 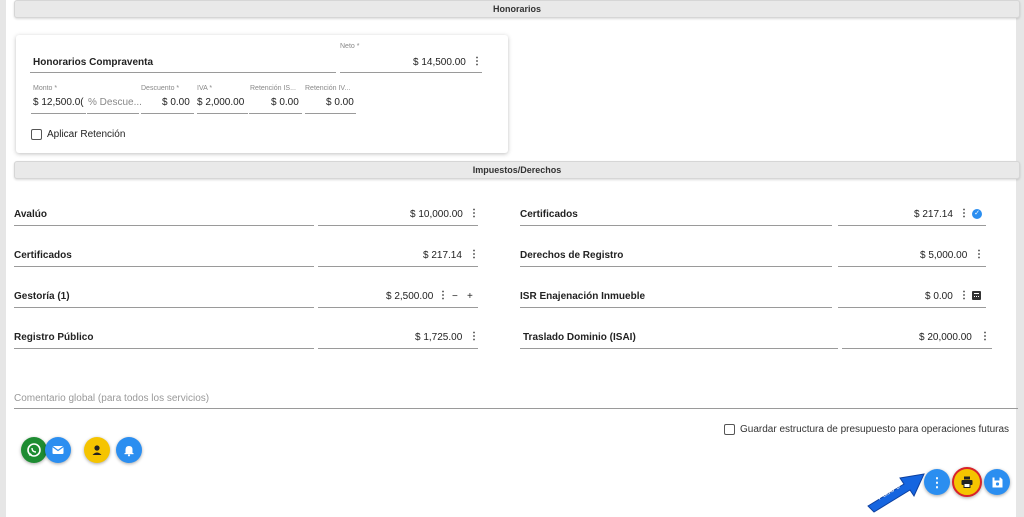 What do you see at coordinates (976, 295) in the screenshot?
I see `calculator-icon` at bounding box center [976, 295].